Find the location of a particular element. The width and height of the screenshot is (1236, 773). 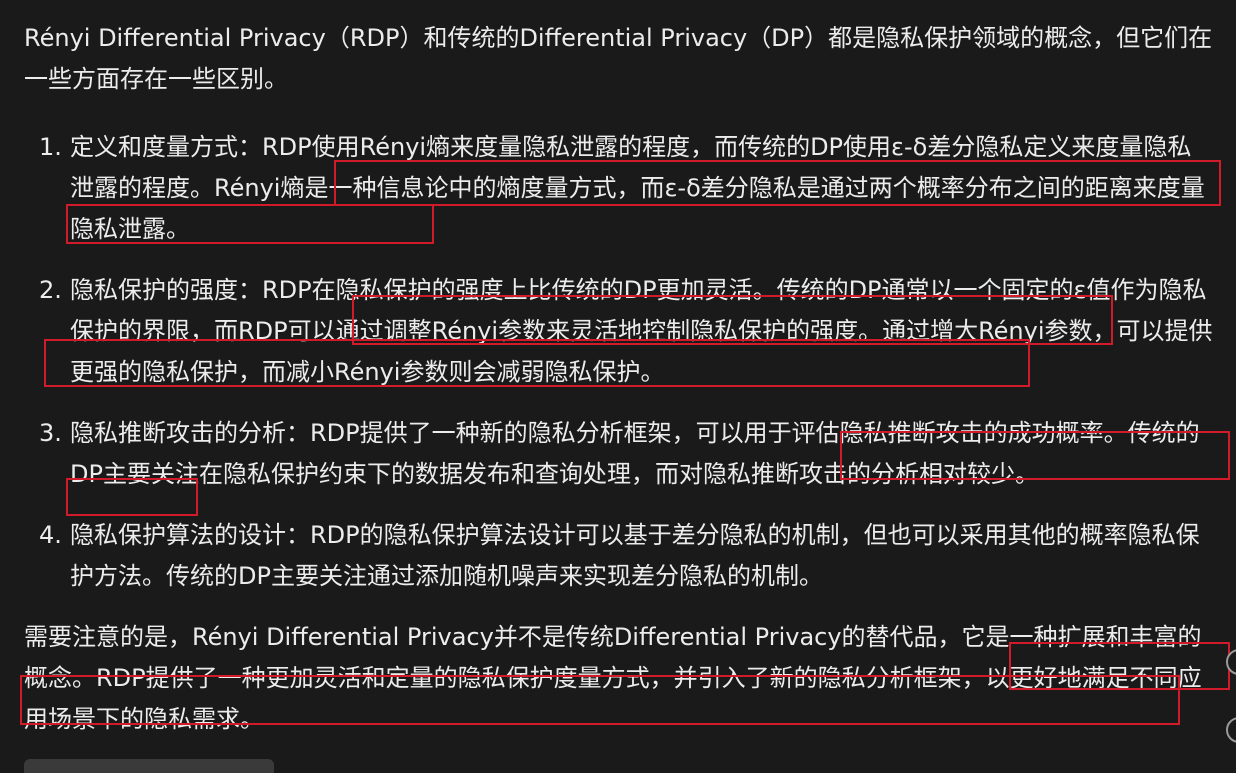

list-number: 2. is located at coordinates (50, 290).